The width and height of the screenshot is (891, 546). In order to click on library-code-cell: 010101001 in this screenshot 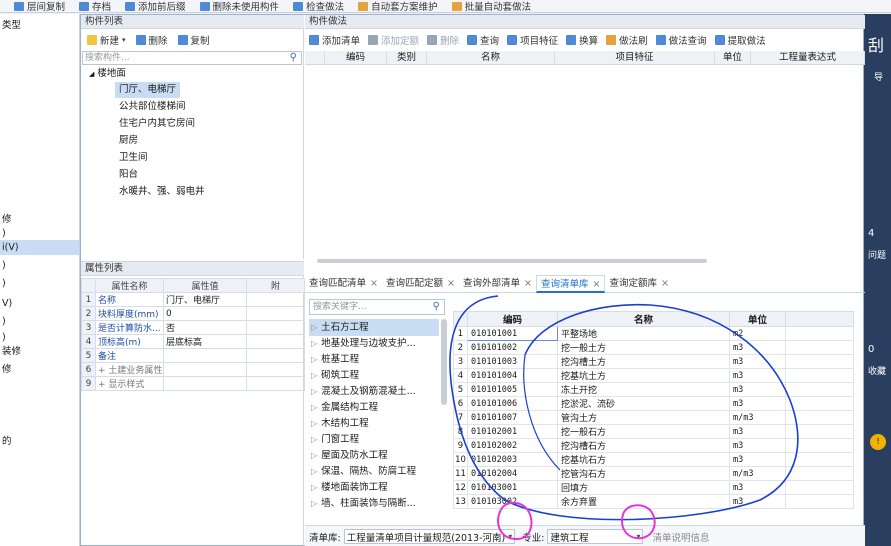, I will do `click(512, 333)`.